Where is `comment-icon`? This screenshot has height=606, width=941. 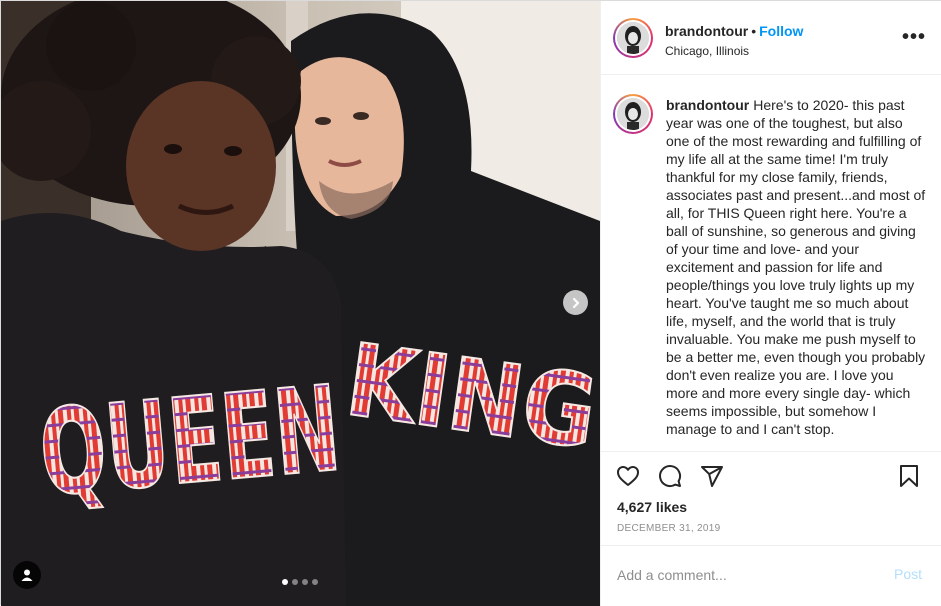 comment-icon is located at coordinates (670, 476).